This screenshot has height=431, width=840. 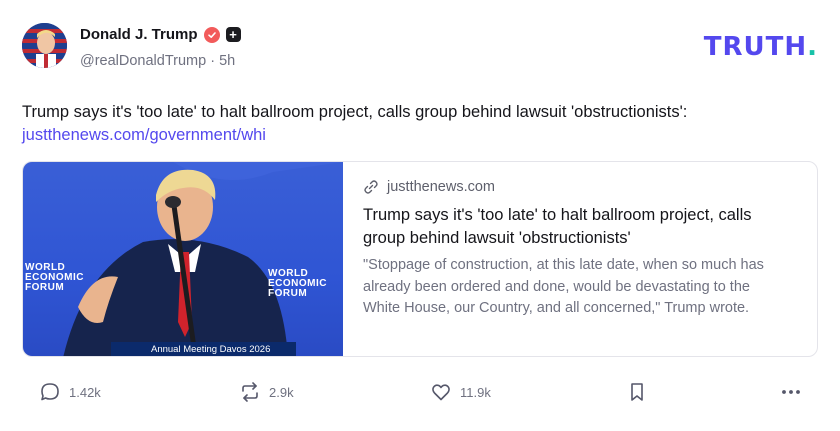 What do you see at coordinates (281, 392) in the screenshot?
I see `retruth-count: 2.9k` at bounding box center [281, 392].